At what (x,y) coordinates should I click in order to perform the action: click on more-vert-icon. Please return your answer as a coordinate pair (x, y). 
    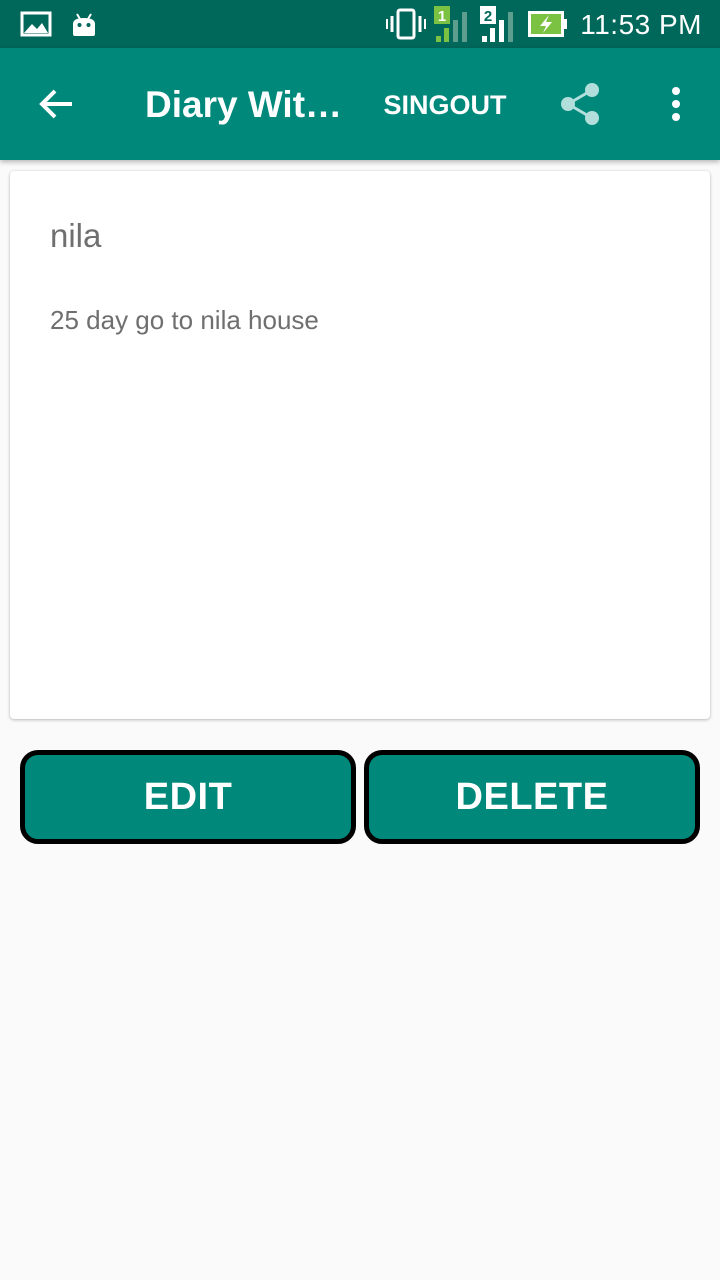
    Looking at the image, I should click on (676, 104).